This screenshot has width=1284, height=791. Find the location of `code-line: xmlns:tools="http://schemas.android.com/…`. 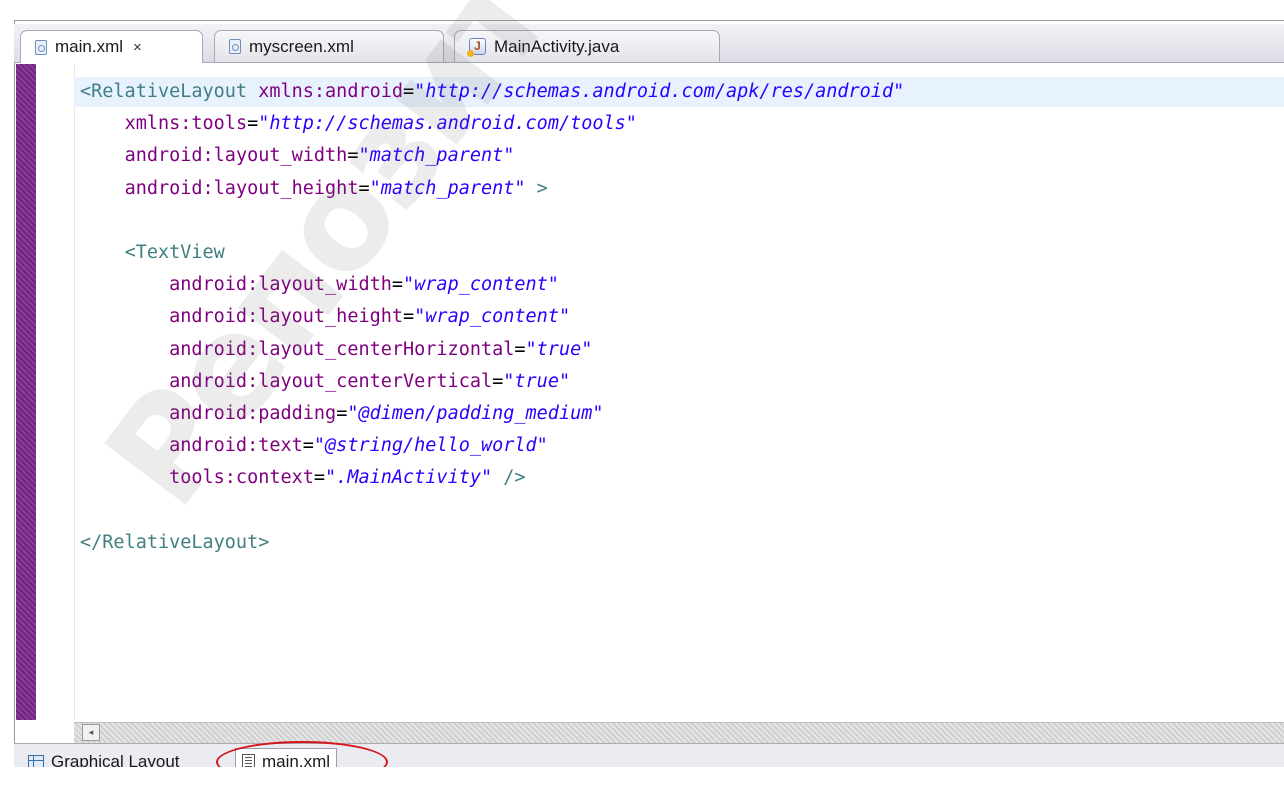

code-line: xmlns:tools="http://schemas.android.com/… is located at coordinates (492, 124).